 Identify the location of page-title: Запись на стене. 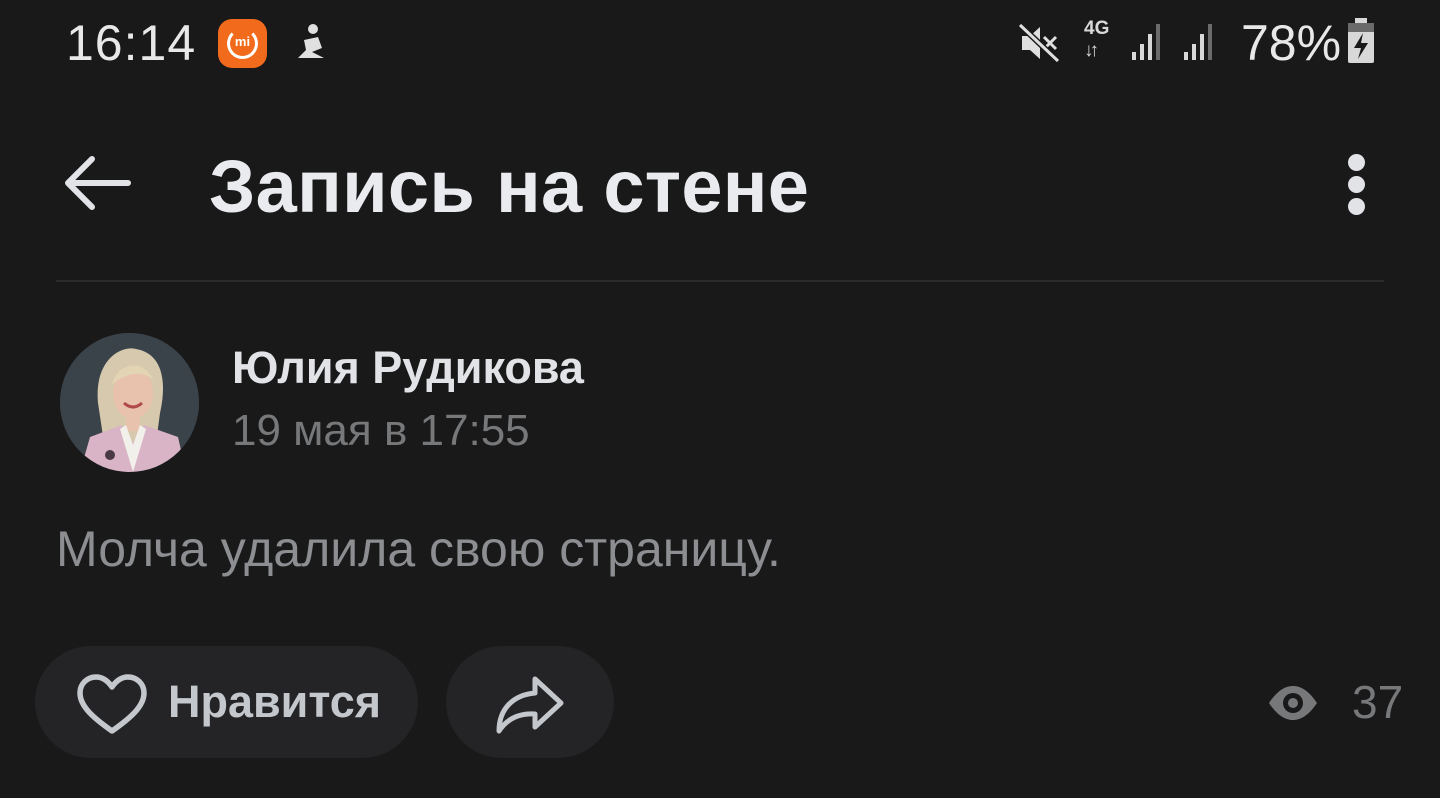
(509, 186).